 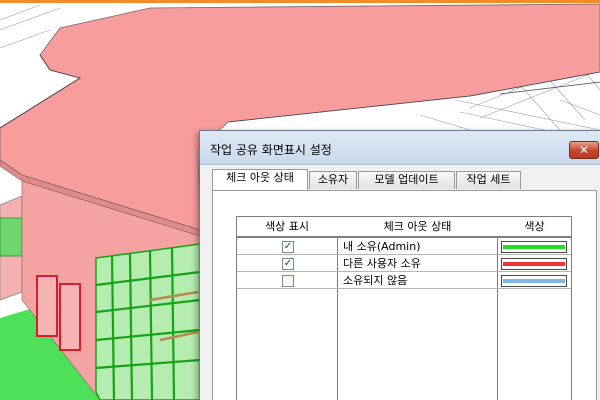 What do you see at coordinates (287, 226) in the screenshot?
I see `header-show-color: 색상 표시` at bounding box center [287, 226].